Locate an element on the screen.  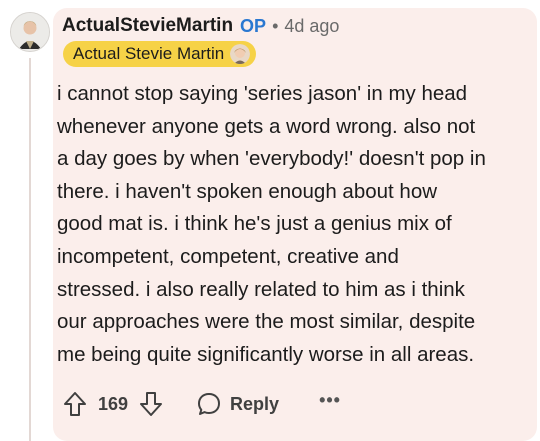
author-avatar is located at coordinates (30, 32).